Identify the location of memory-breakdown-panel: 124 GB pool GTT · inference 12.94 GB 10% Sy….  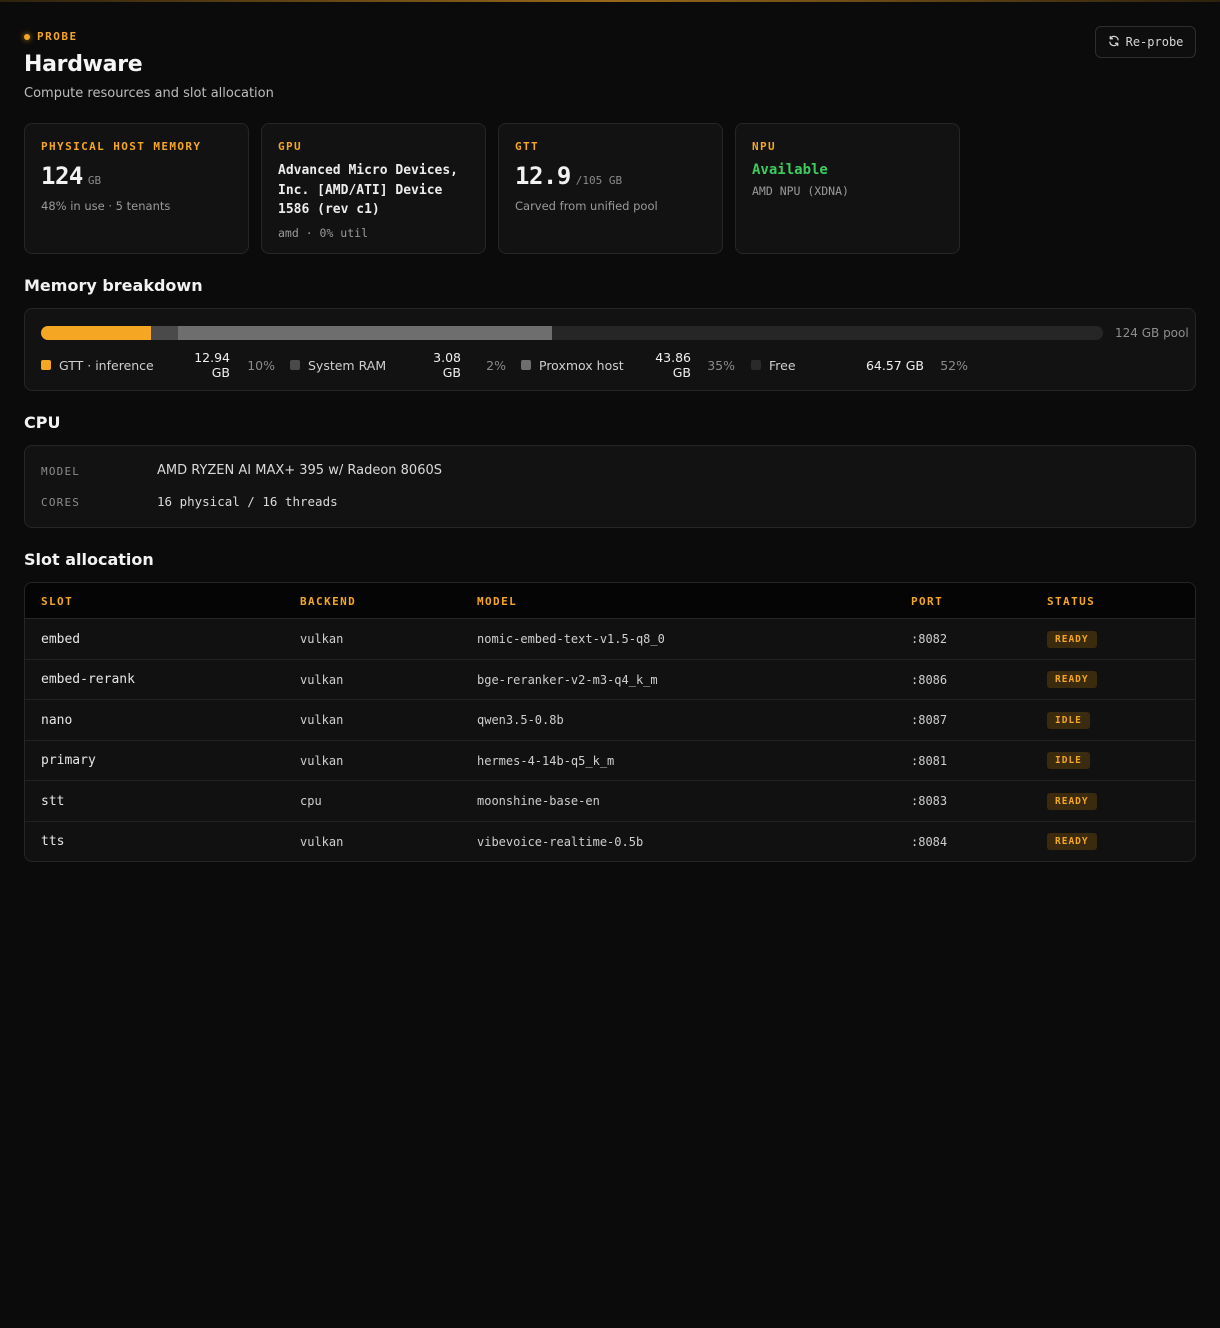
(610, 349).